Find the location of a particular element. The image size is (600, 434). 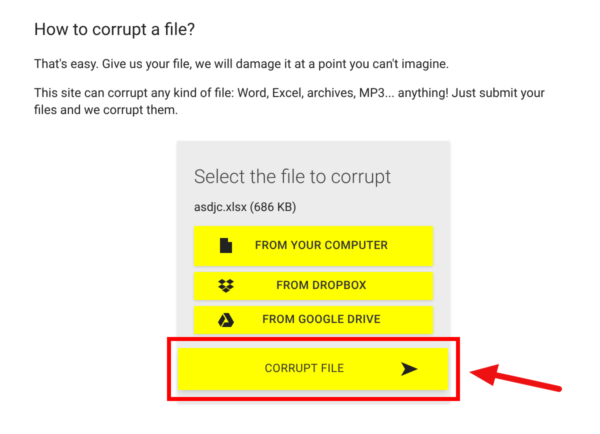

paragraph: This site can corrupt any kind of file: Word, Excel, archives, MP3... anything! Just submit your files and we corrupt them. is located at coordinates (290, 101).